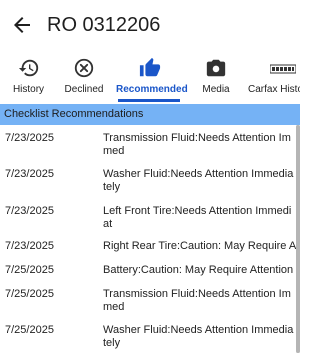 This screenshot has width=320, height=353. Describe the element at coordinates (150, 67) in the screenshot. I see `thumbs-up-icon` at that location.